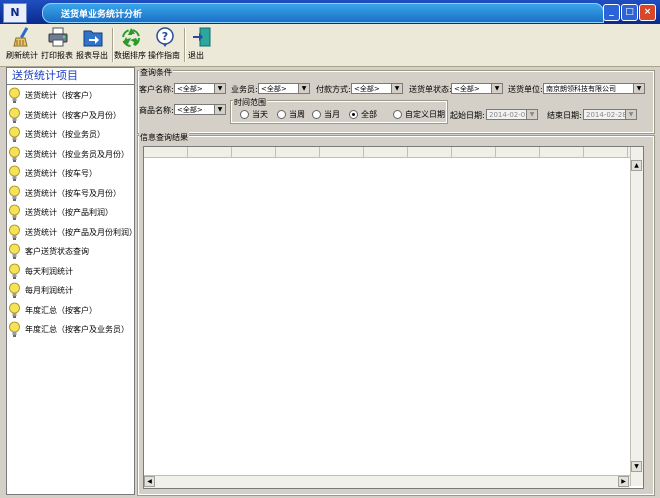  I want to click on payment-label: 付款方式:, so click(333, 89).